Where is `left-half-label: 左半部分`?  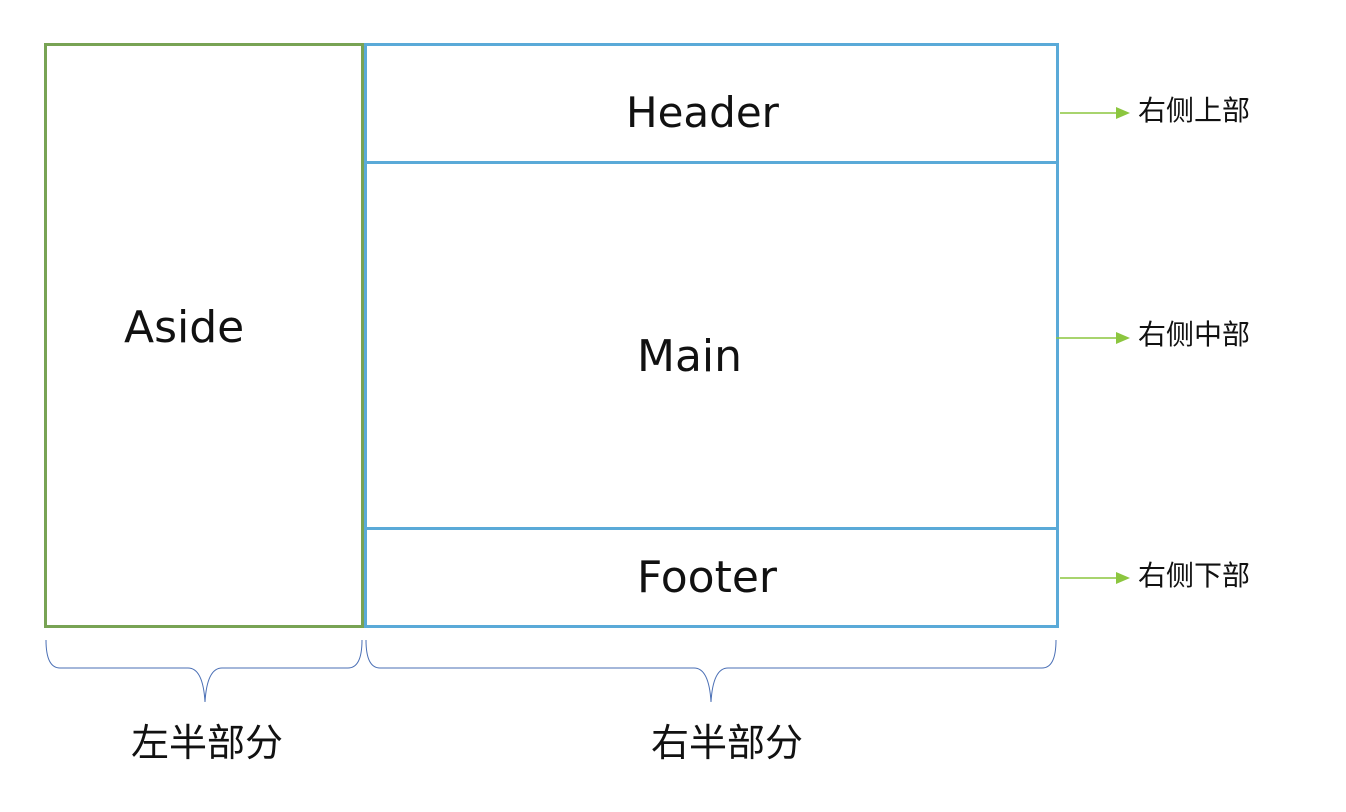 left-half-label: 左半部分 is located at coordinates (207, 743).